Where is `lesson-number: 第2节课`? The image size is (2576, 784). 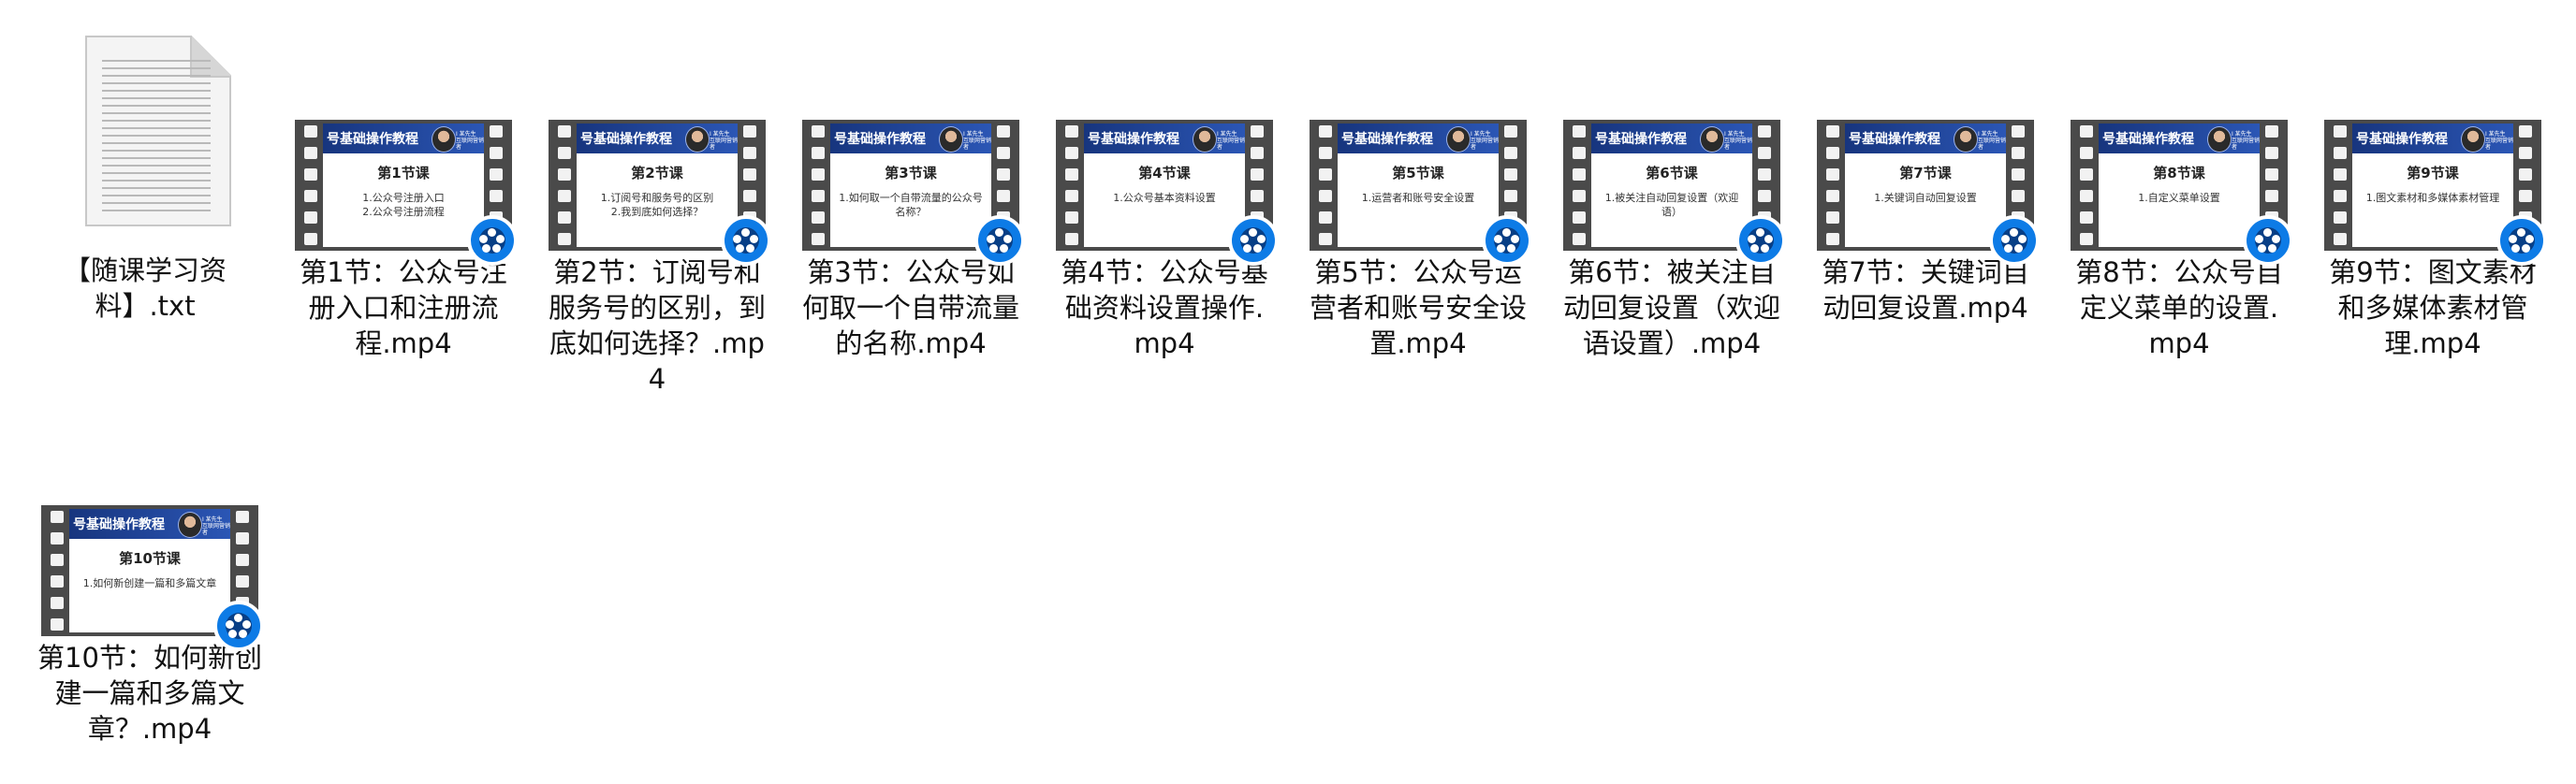
lesson-number: 第2节课 is located at coordinates (657, 173).